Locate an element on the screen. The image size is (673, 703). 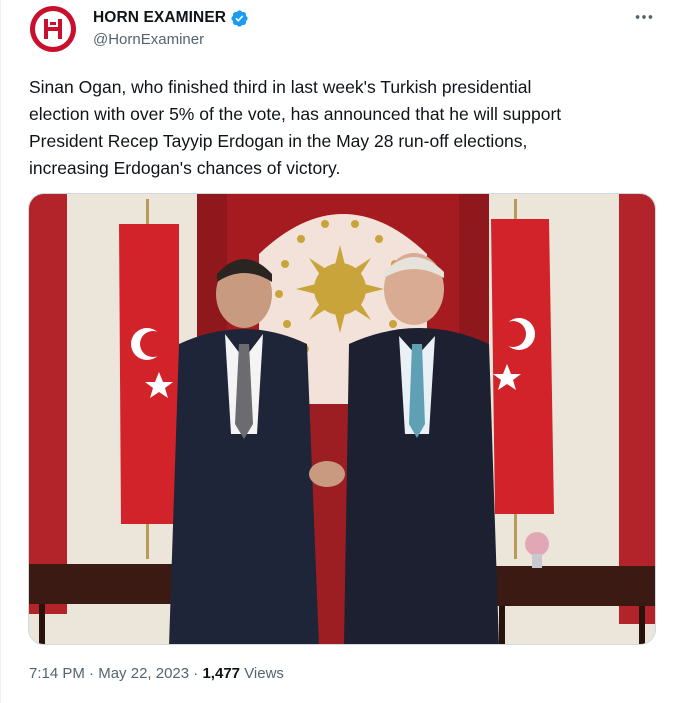
author-name-row: HORN EXAMINER is located at coordinates (171, 18).